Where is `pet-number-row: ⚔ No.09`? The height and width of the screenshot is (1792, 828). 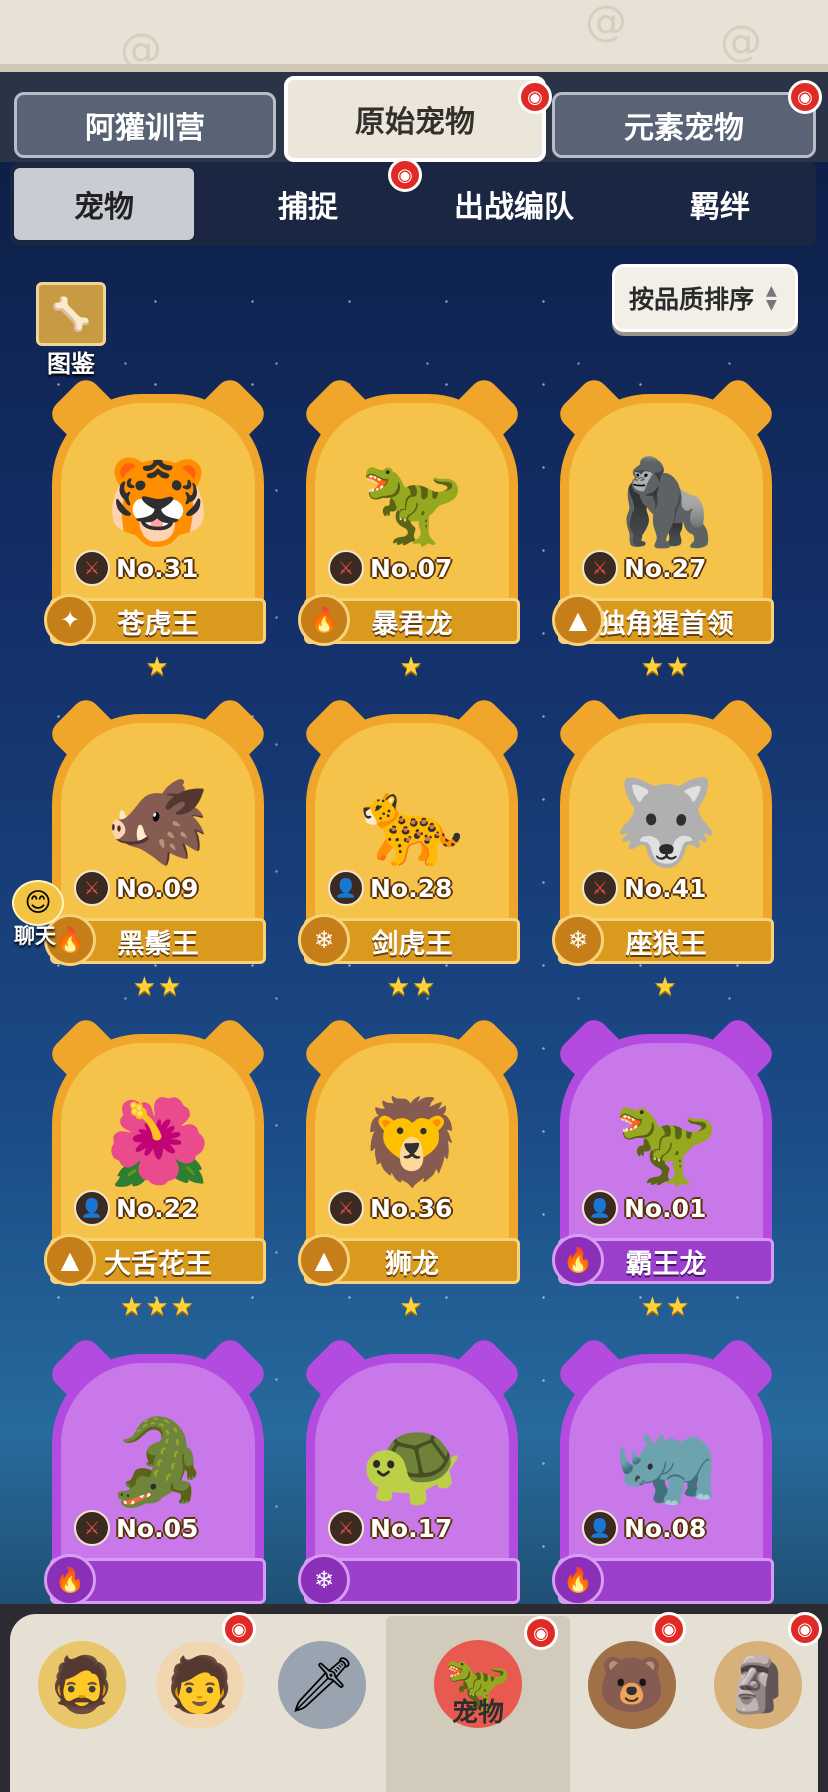 pet-number-row: ⚔ No.09 is located at coordinates (136, 888).